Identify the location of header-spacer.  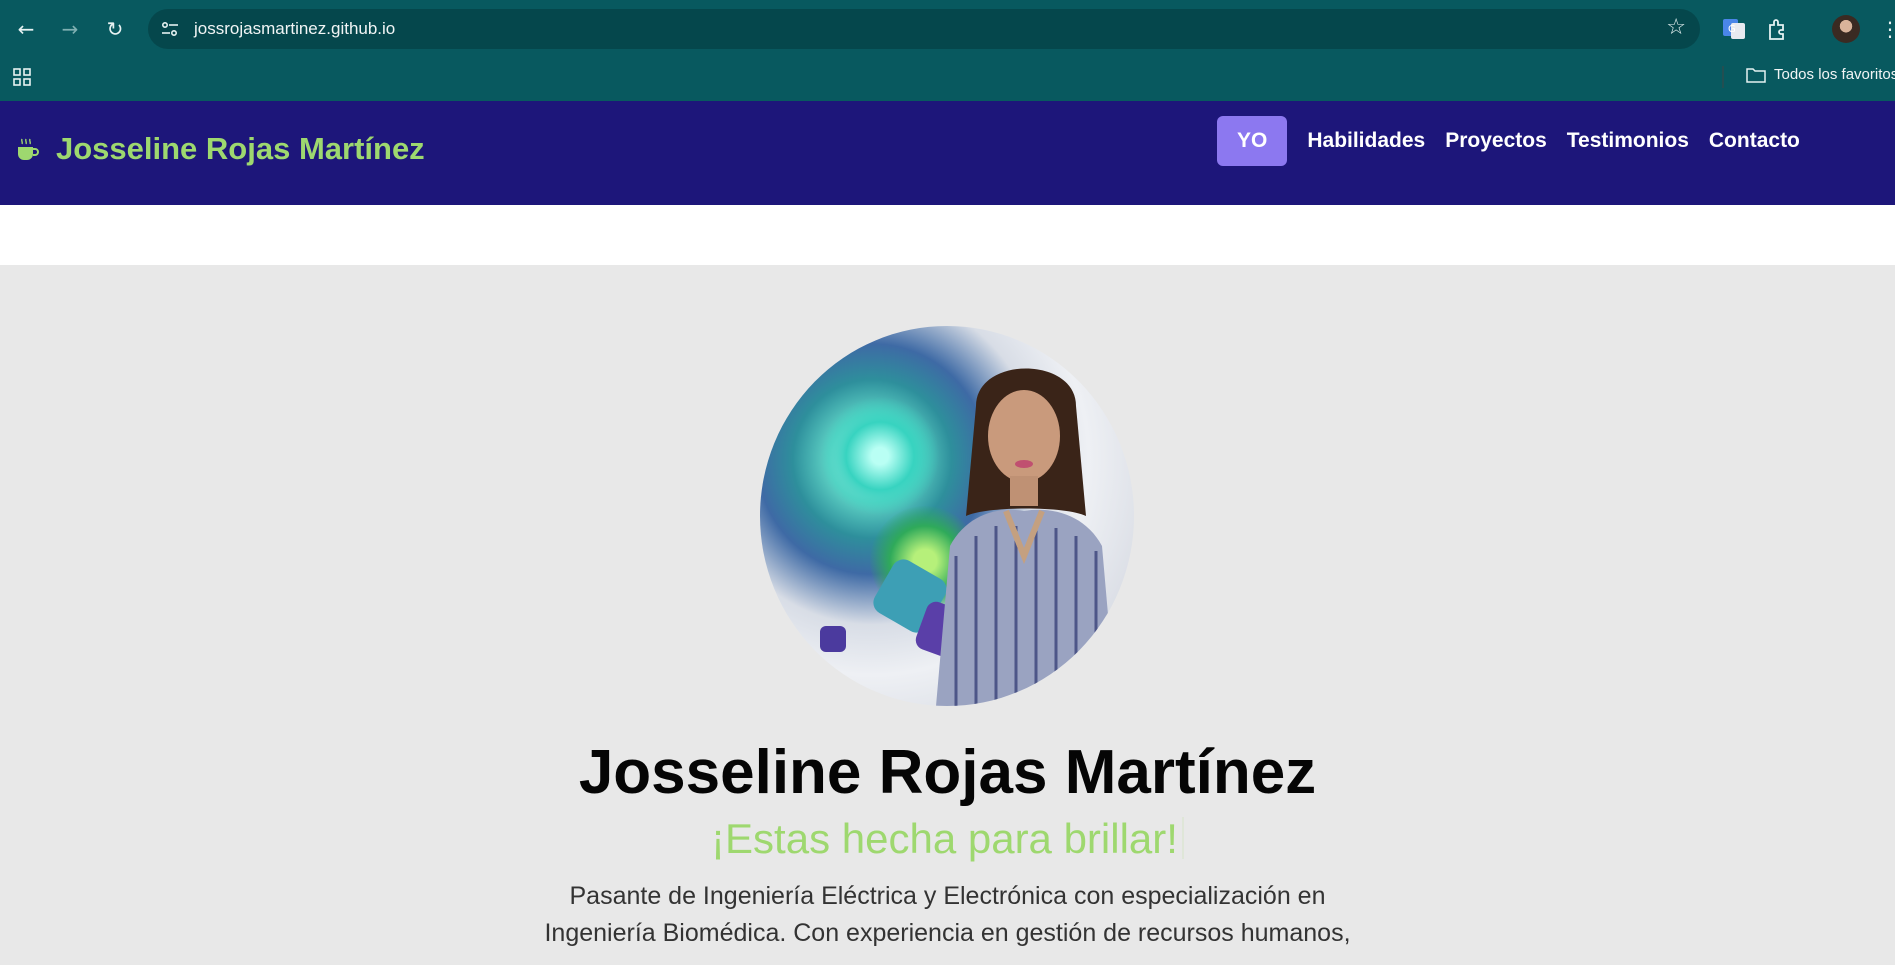
(947, 235).